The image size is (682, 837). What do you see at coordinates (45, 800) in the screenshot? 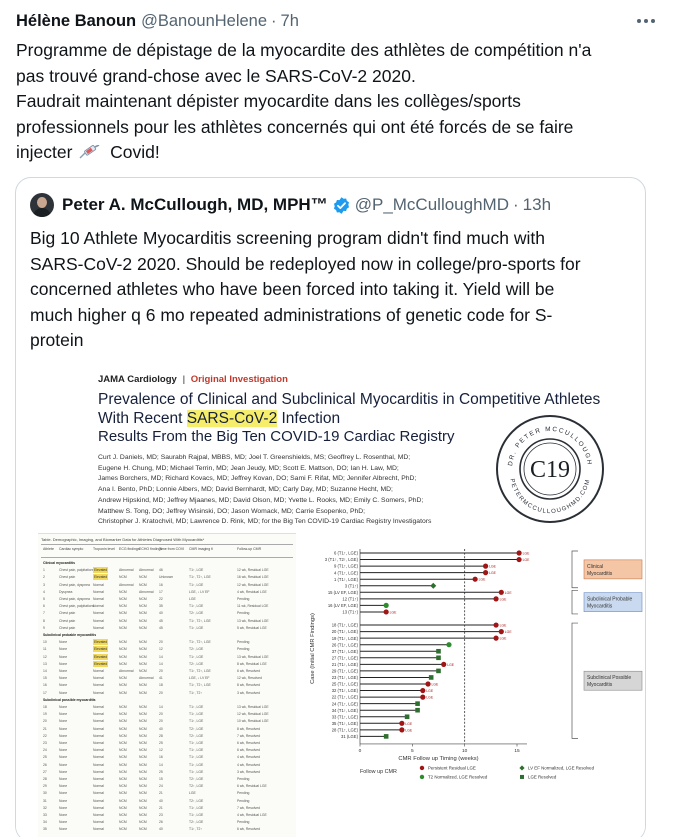
I see `table-cell: 31` at bounding box center [45, 800].